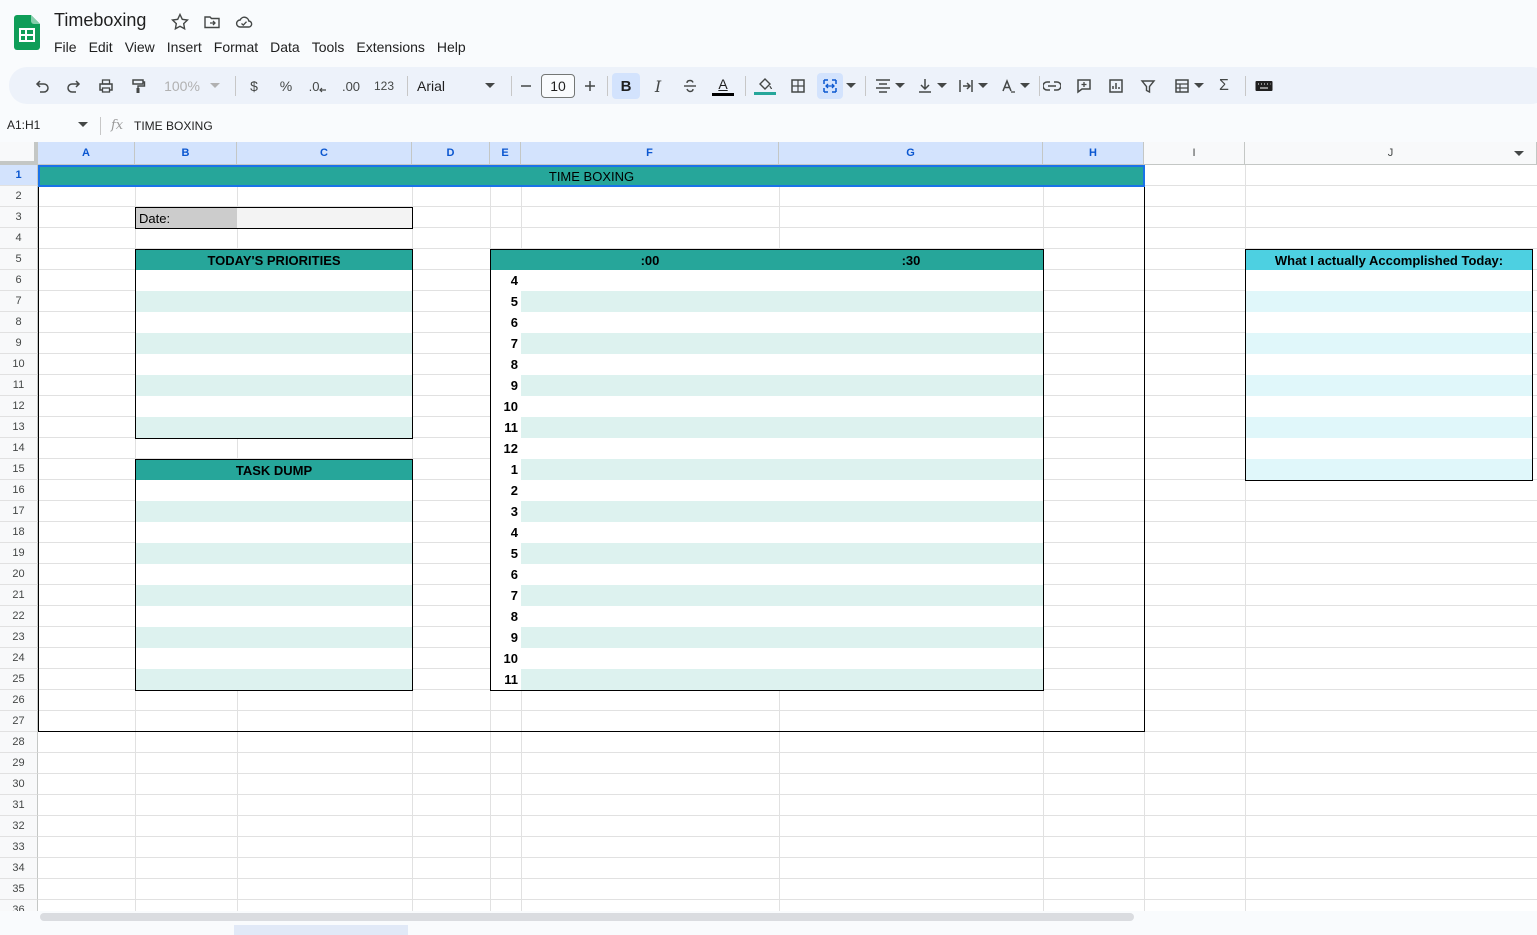 The image size is (1537, 935). Describe the element at coordinates (911, 153) in the screenshot. I see `column-header-g: G` at that location.